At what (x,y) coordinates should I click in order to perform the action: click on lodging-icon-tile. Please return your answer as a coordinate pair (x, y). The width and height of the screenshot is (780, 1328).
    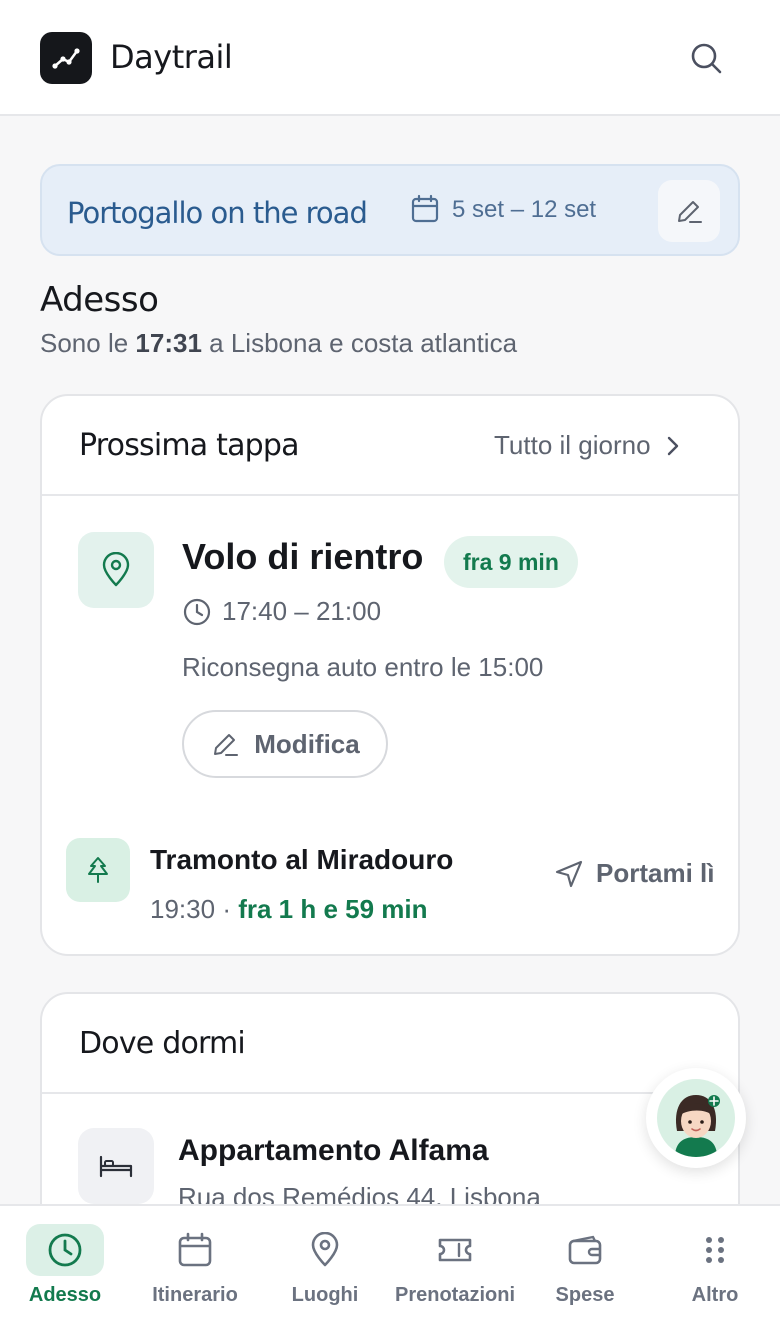
    Looking at the image, I should click on (116, 1166).